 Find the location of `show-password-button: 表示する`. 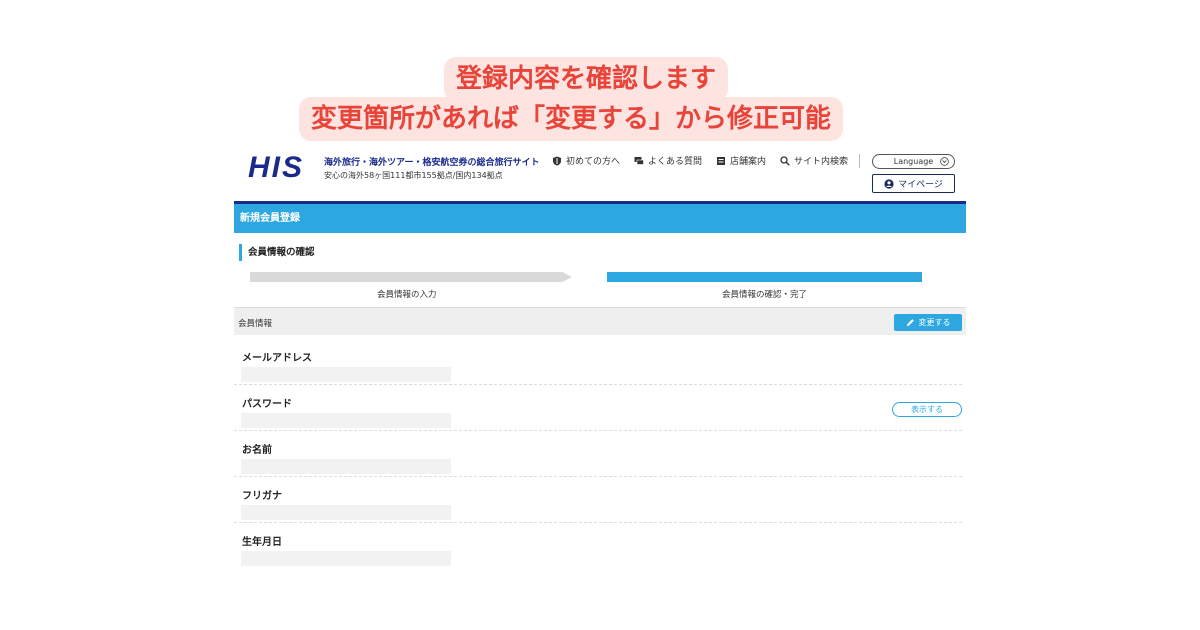

show-password-button: 表示する is located at coordinates (927, 409).